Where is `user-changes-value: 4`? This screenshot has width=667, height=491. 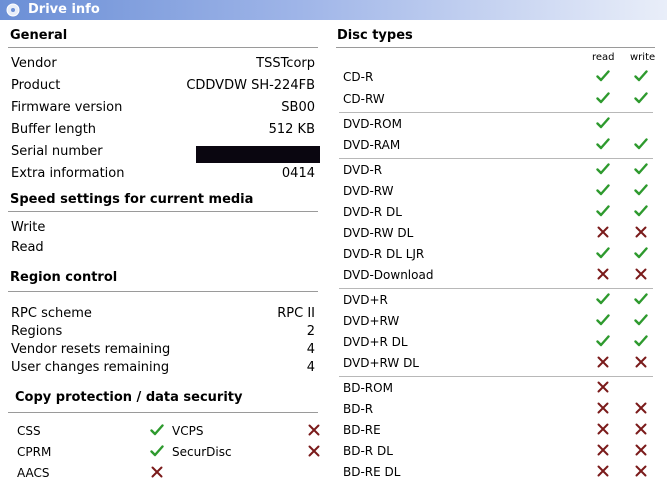 user-changes-value: 4 is located at coordinates (310, 367).